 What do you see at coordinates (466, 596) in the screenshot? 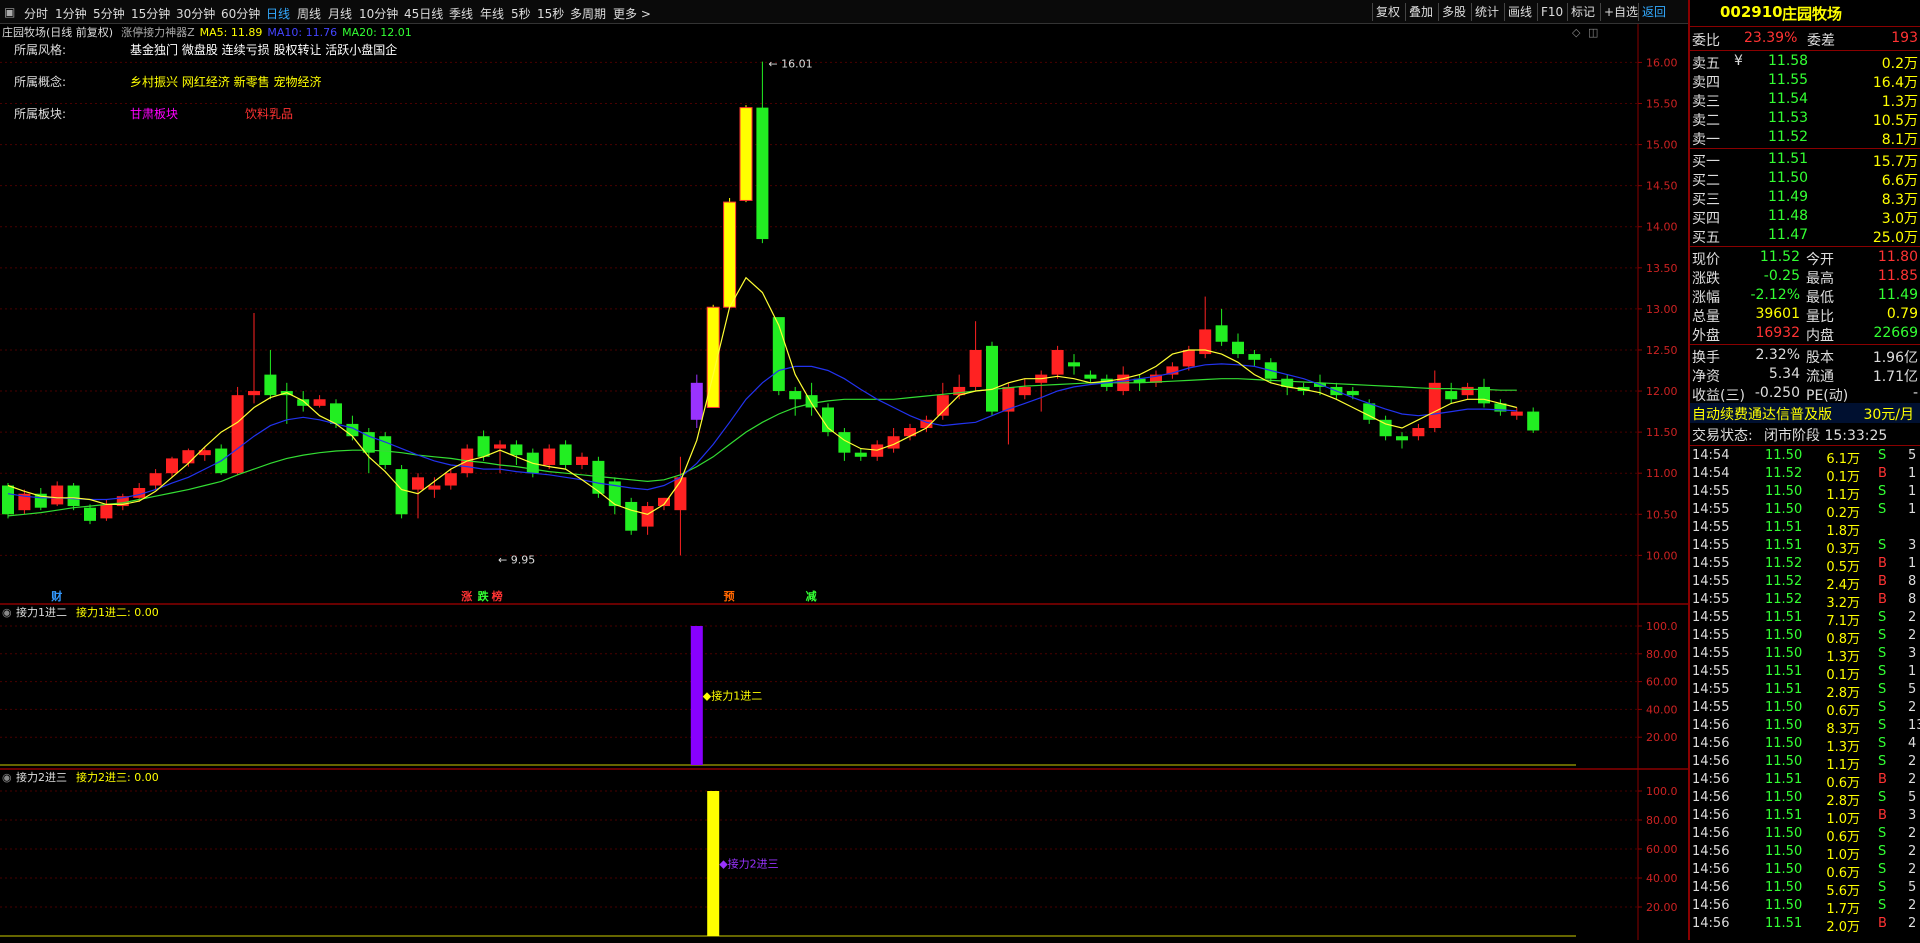
I see `event-marker: 涨` at bounding box center [466, 596].